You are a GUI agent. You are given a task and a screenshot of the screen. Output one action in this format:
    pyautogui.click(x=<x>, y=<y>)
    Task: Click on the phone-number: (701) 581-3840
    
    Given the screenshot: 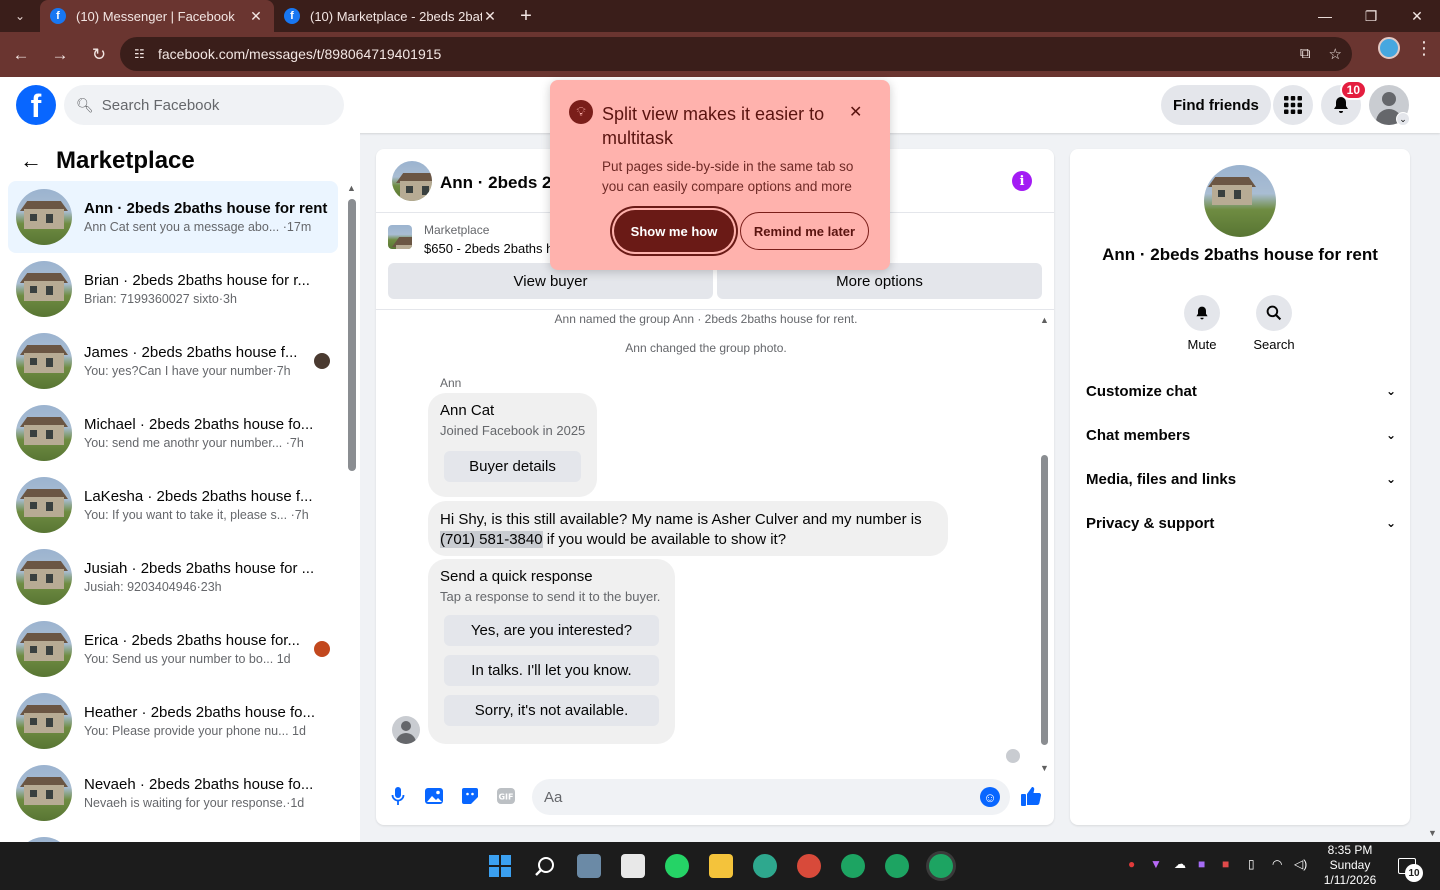 What is the action you would take?
    pyautogui.click(x=491, y=539)
    